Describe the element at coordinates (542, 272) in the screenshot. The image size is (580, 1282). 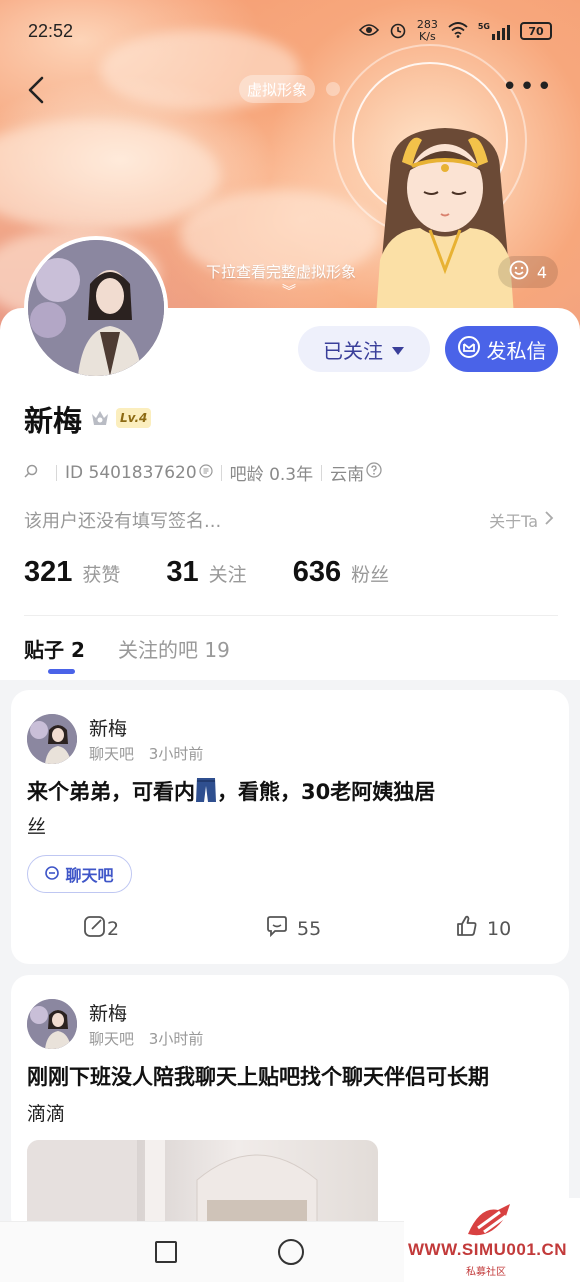
I see `avatar-like-count: 4` at that location.